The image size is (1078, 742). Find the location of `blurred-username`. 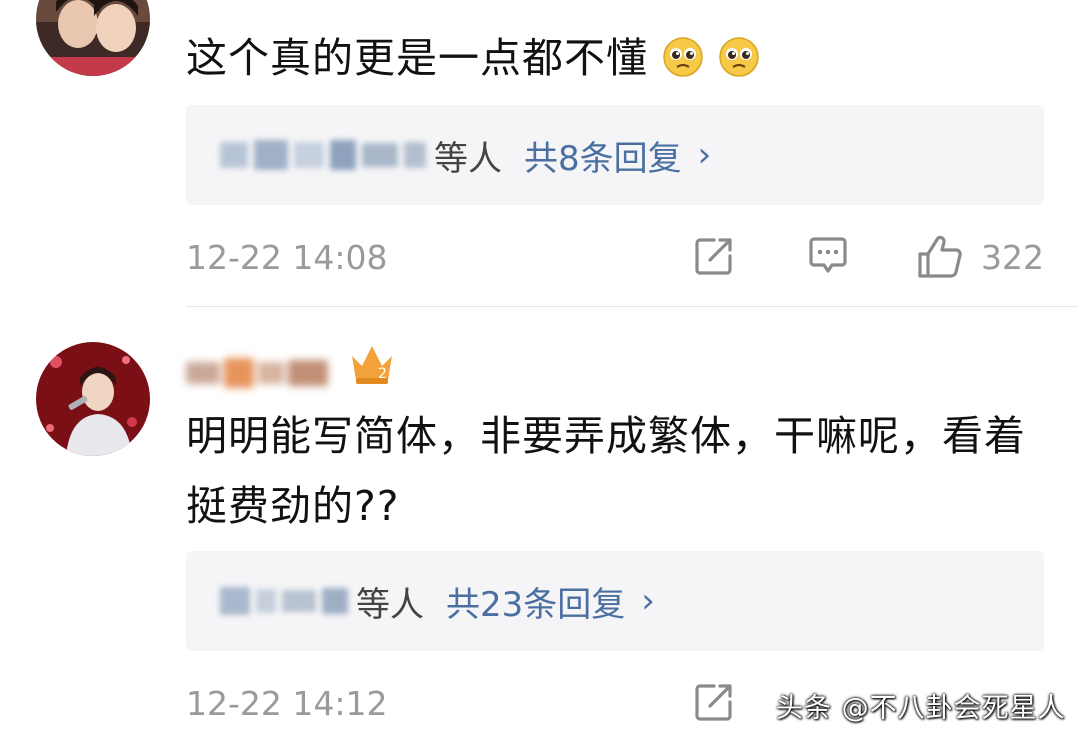

blurred-username is located at coordinates (257, 373).